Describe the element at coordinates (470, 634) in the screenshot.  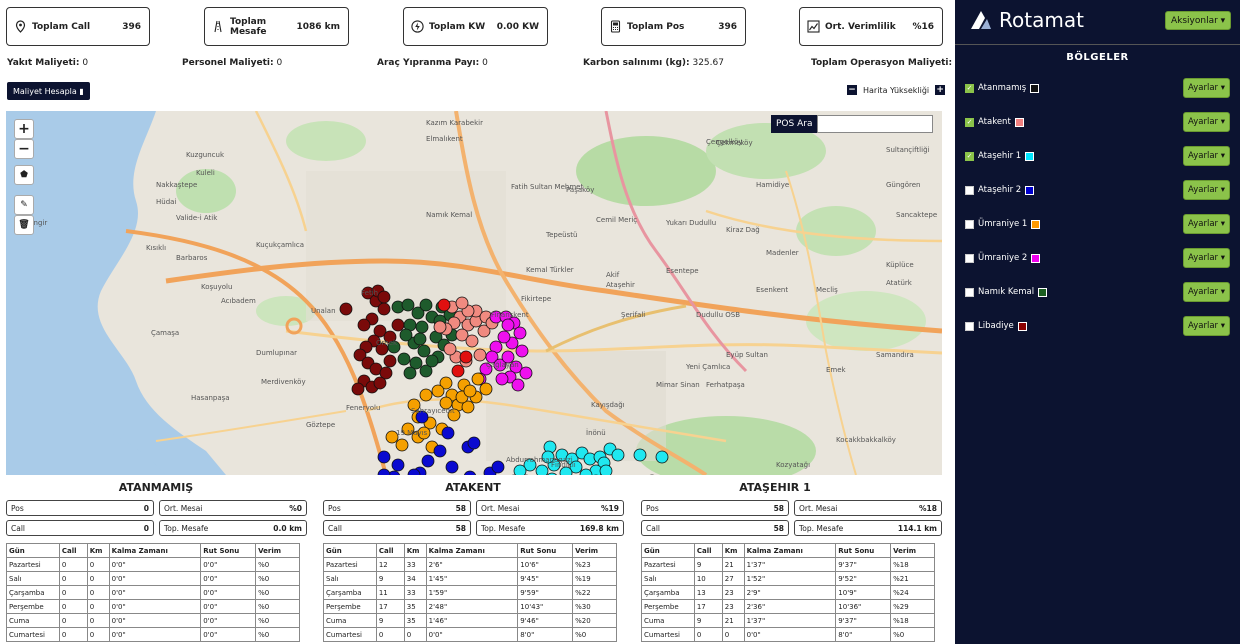
I see `table-row: Cumartesi 0 0 0'0" 8'0" %0` at that location.